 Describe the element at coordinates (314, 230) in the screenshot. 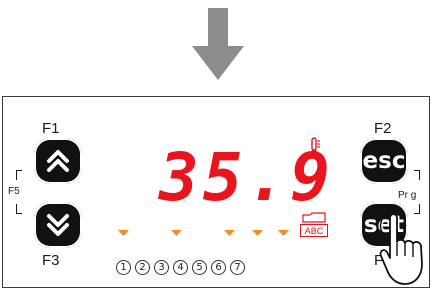

I see `abc-indicator: ABC` at that location.